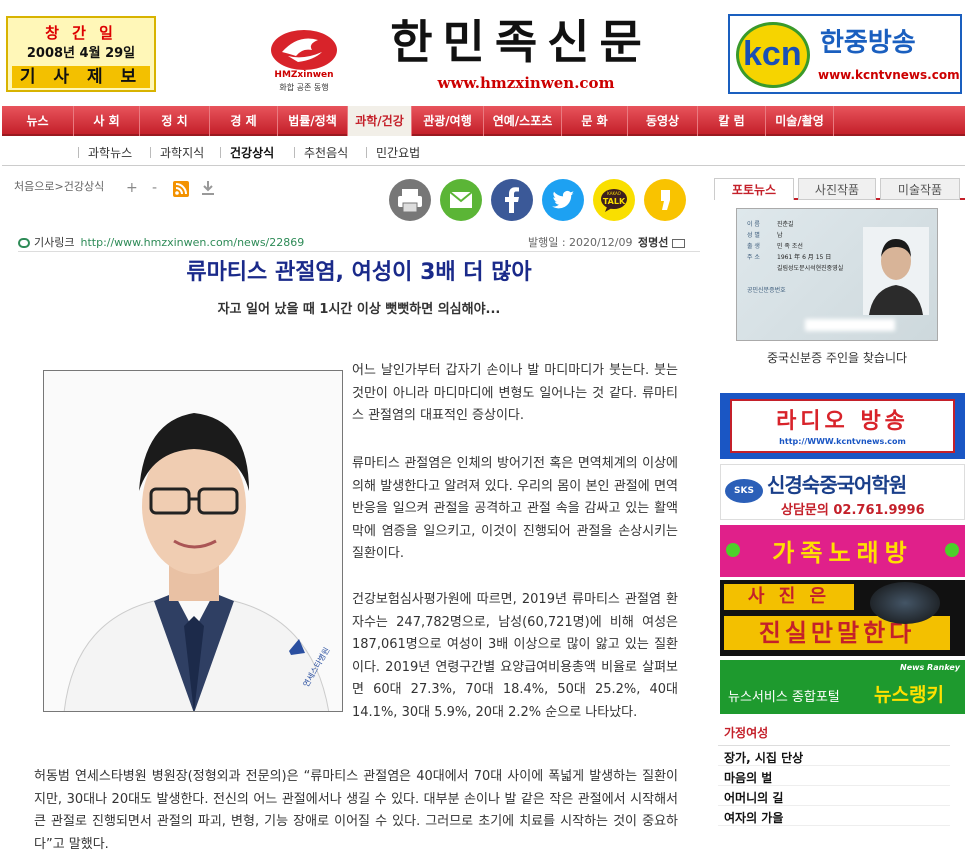 This screenshot has height=856, width=965. Describe the element at coordinates (842, 441) in the screenshot. I see `radio-url: http://WWW.kcntvnews.com` at that location.